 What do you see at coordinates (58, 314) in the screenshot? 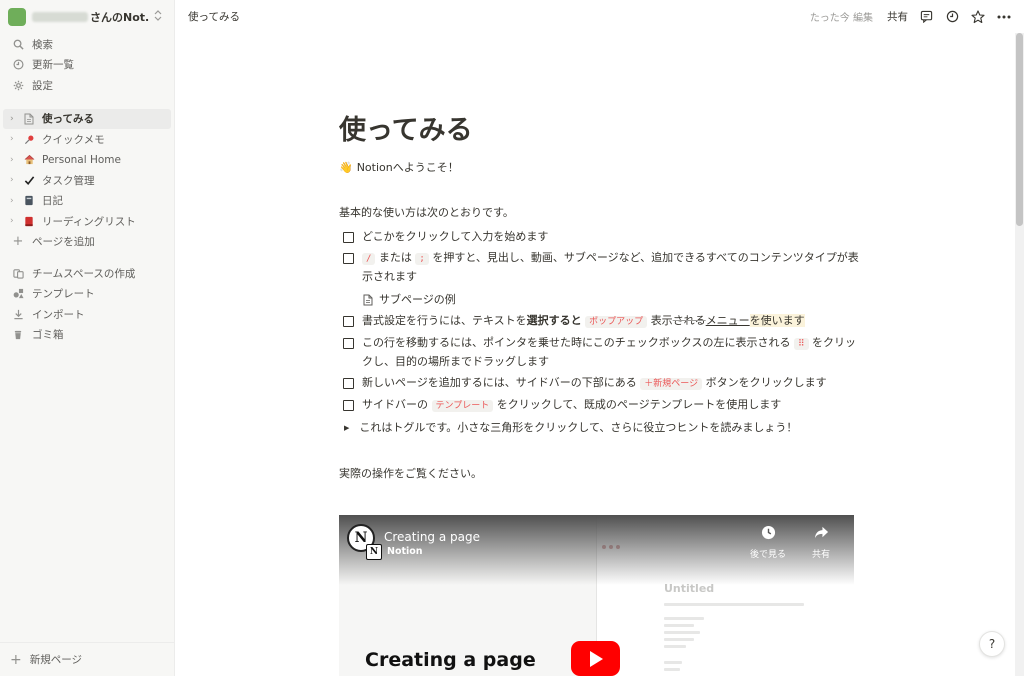
I see `sidebar-item-label: インポート` at bounding box center [58, 314].